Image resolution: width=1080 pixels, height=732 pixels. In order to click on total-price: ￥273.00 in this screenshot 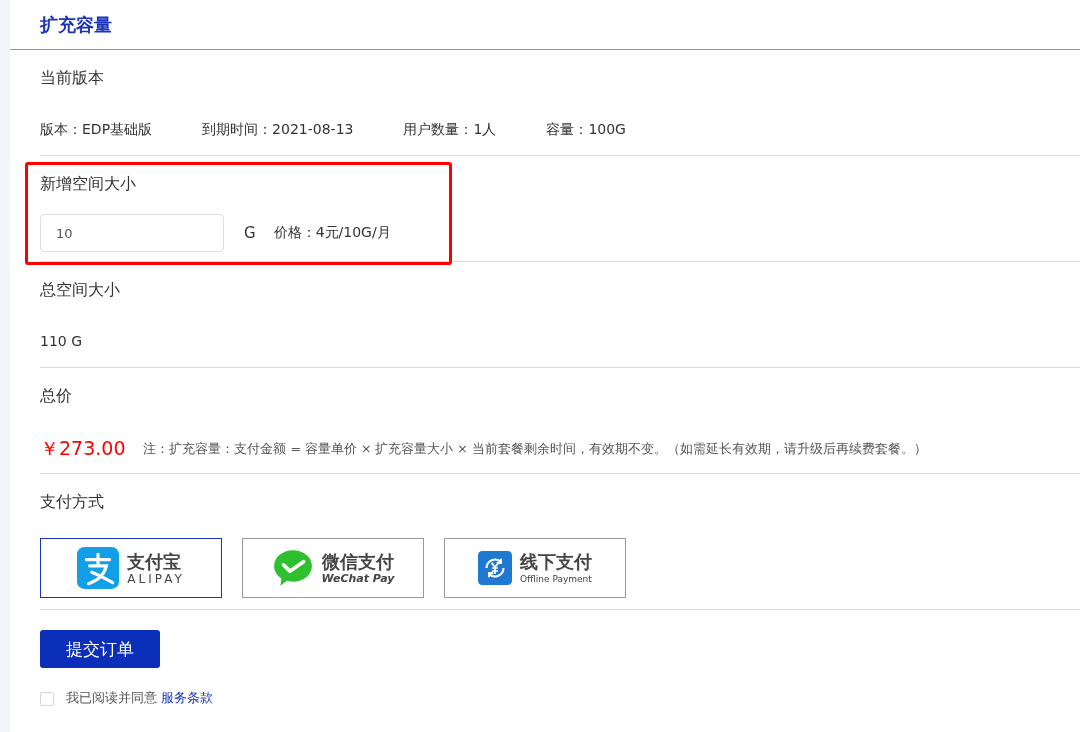, I will do `click(83, 448)`.